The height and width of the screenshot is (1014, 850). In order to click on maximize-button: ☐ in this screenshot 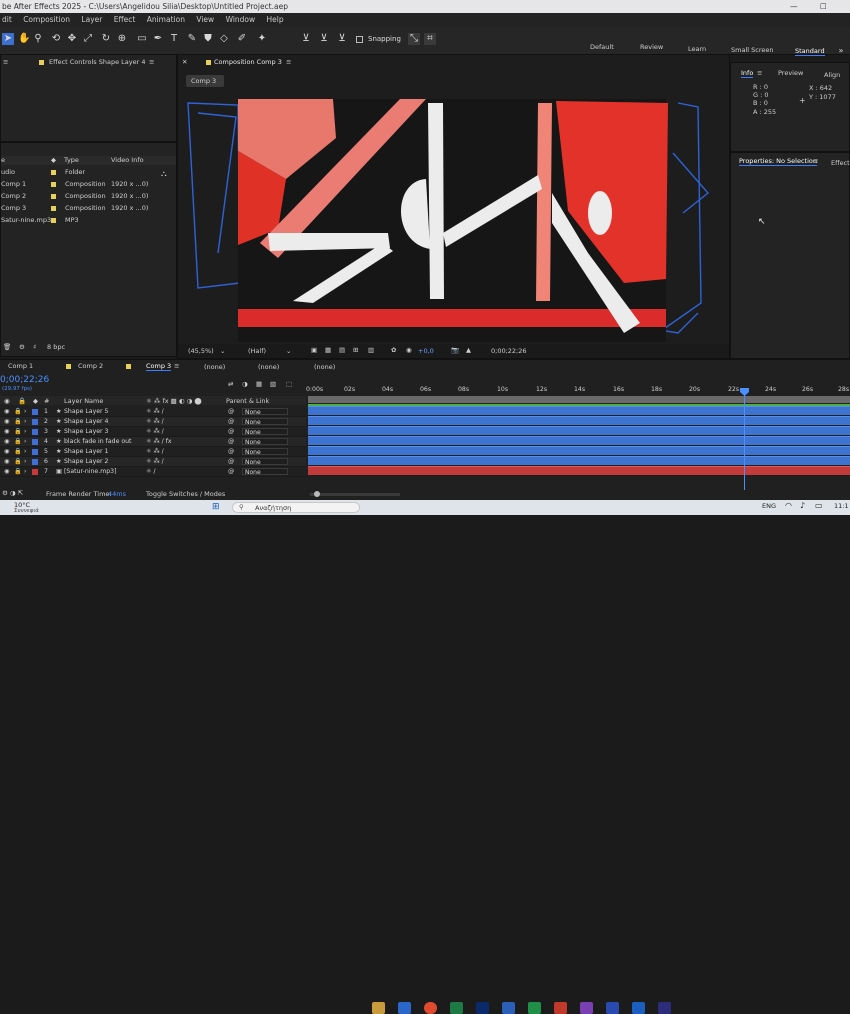, I will do `click(823, 6)`.